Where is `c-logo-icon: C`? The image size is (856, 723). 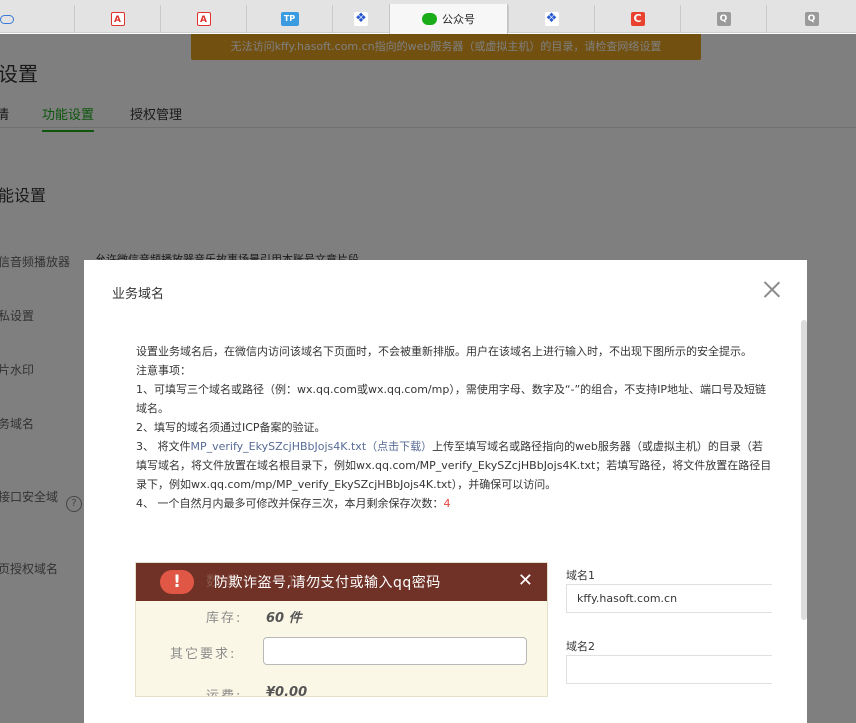
c-logo-icon: C is located at coordinates (637, 19).